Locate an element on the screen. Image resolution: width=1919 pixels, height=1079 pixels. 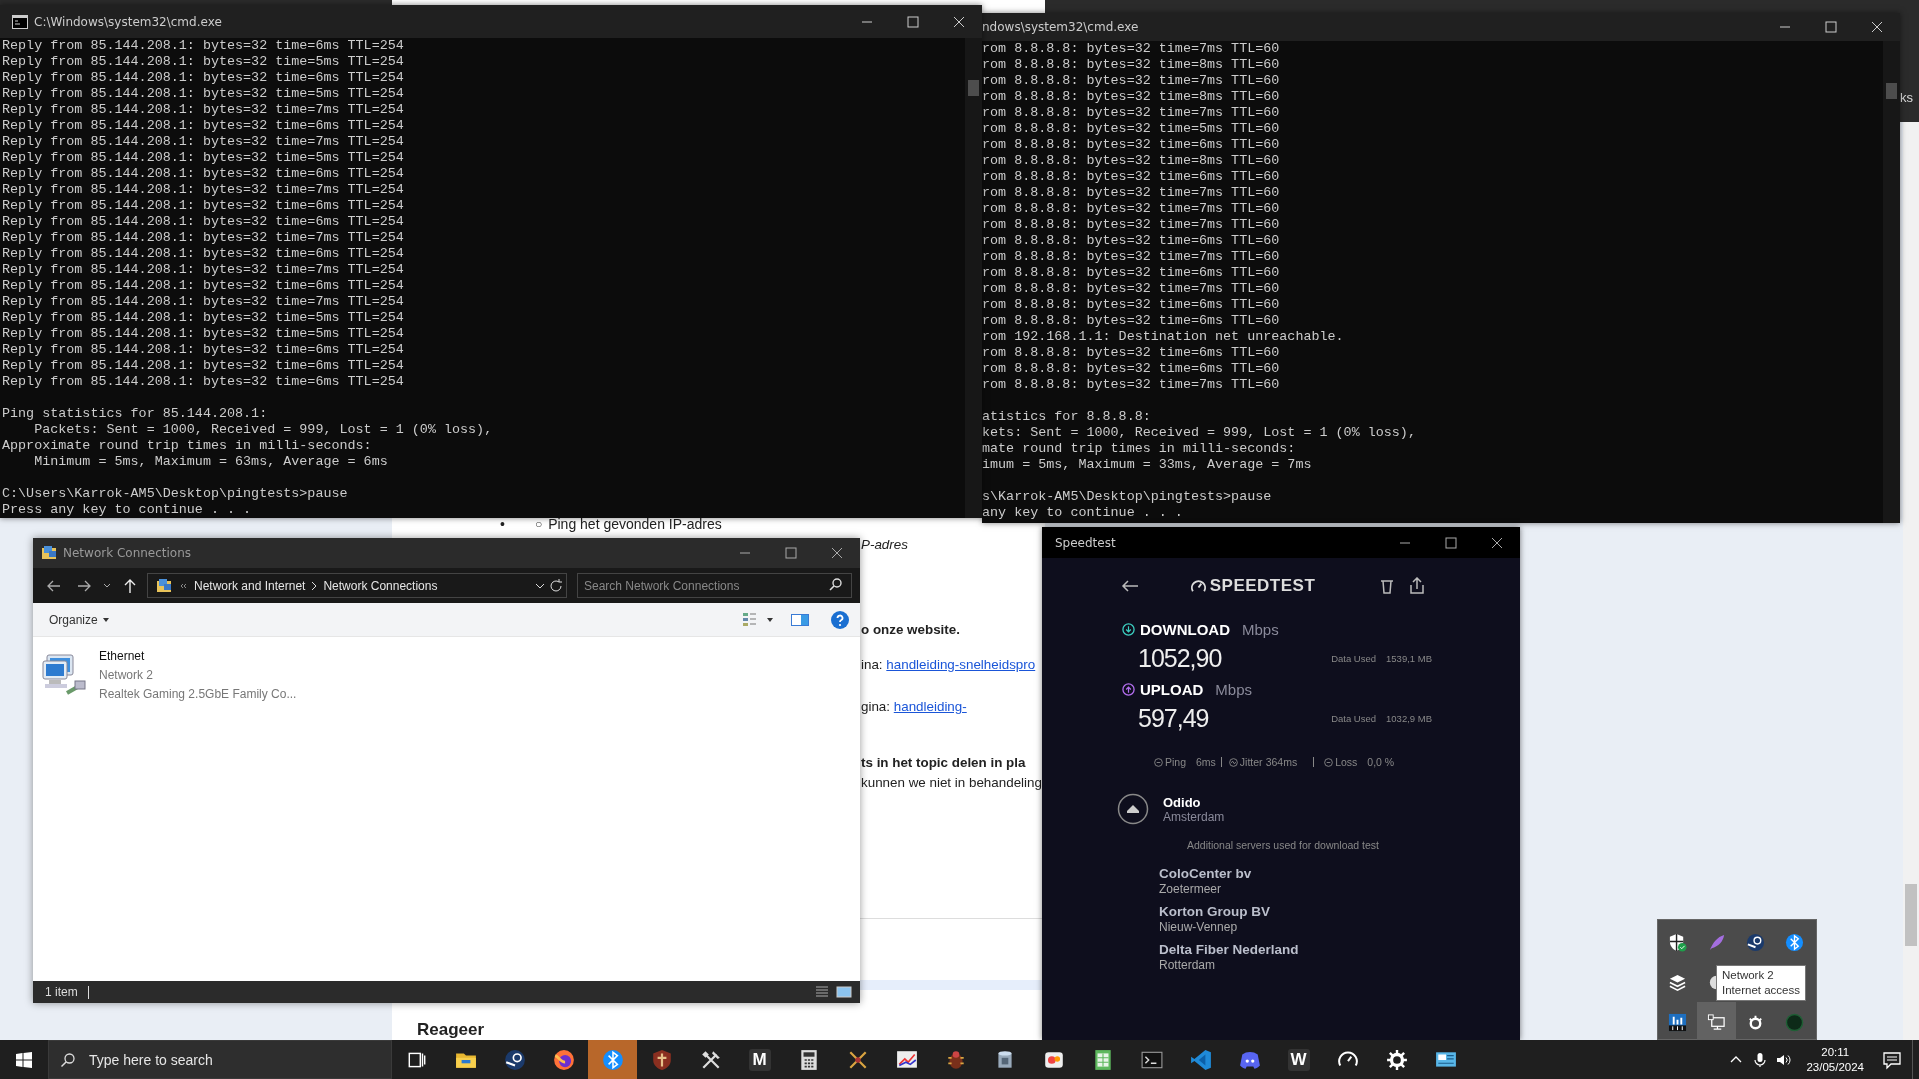
tooltip-title: Network 2 is located at coordinates (1748, 975).